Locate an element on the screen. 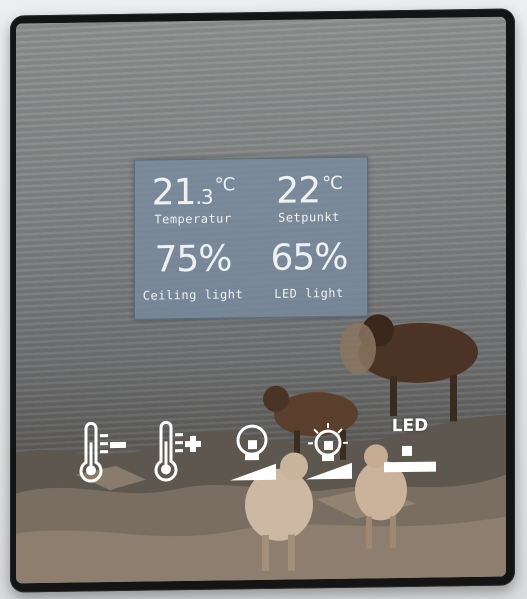  setpoint-label: Setpunkt is located at coordinates (309, 217).